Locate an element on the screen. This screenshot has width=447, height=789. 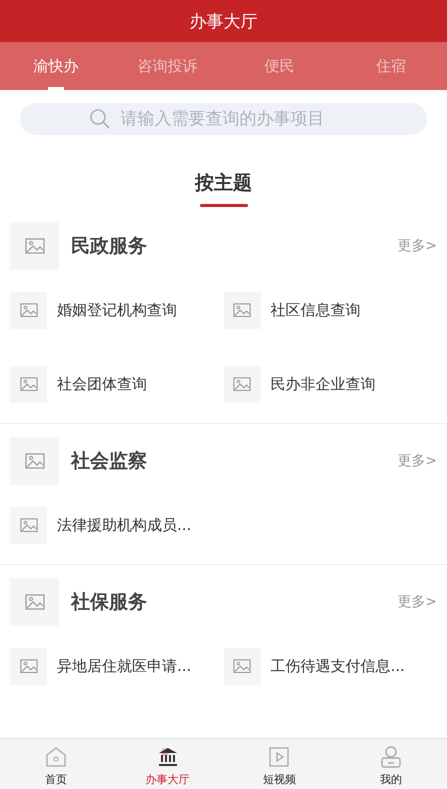
service-item: 社区信息查询 is located at coordinates (315, 310).